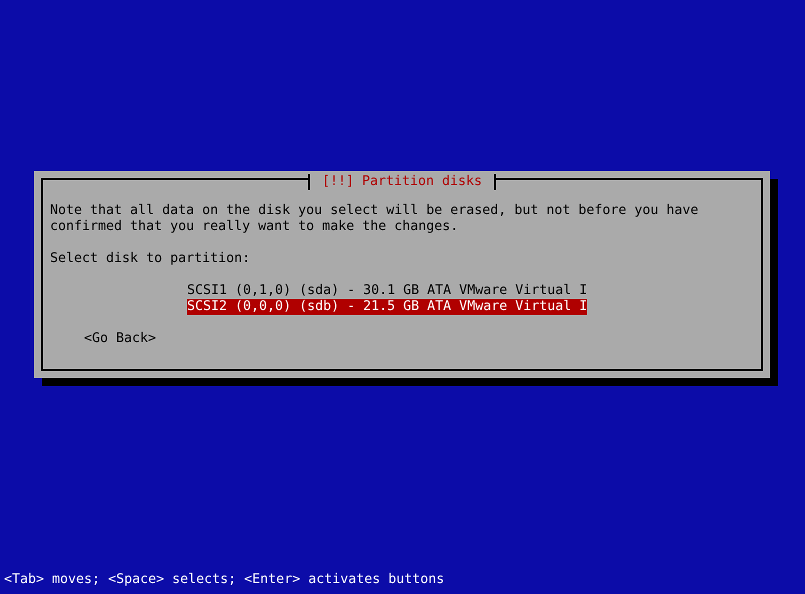 The width and height of the screenshot is (805, 594). I want to click on go-back-button: <Go Back>, so click(120, 339).